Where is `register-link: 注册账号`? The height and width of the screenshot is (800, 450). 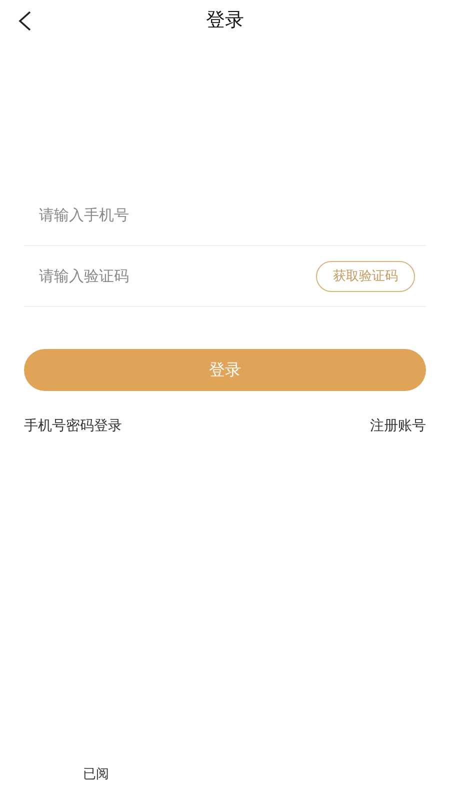
register-link: 注册账号 is located at coordinates (398, 426).